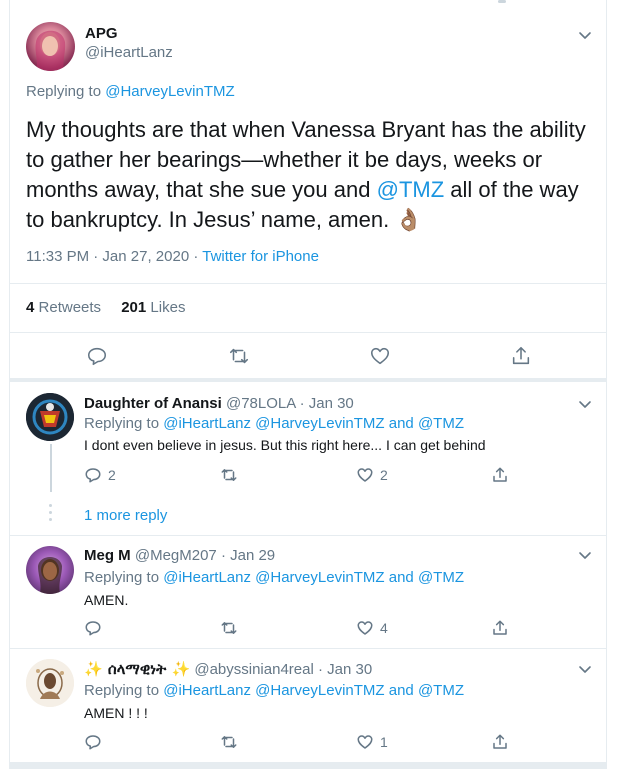  What do you see at coordinates (169, 91) in the screenshot?
I see `replying-to-link: @HarveyLevinTMZ` at bounding box center [169, 91].